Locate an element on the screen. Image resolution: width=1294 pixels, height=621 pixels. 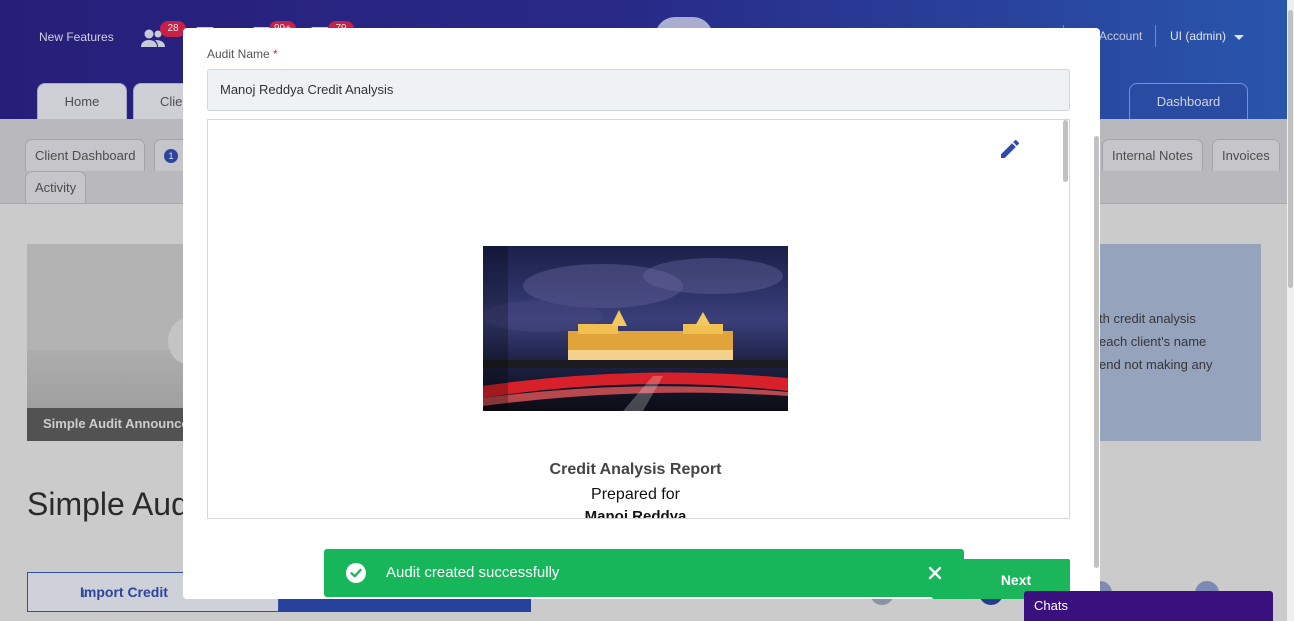
page-scrollbar-thumb is located at coordinates (1290, 149).